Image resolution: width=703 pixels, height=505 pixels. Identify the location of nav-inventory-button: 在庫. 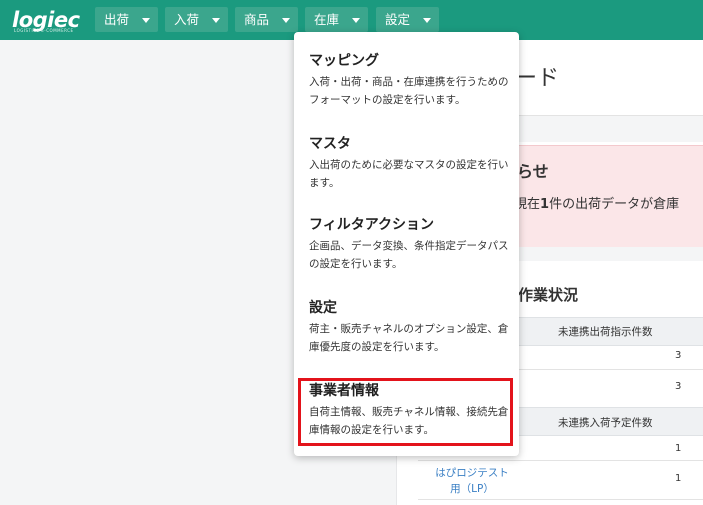
(336, 19).